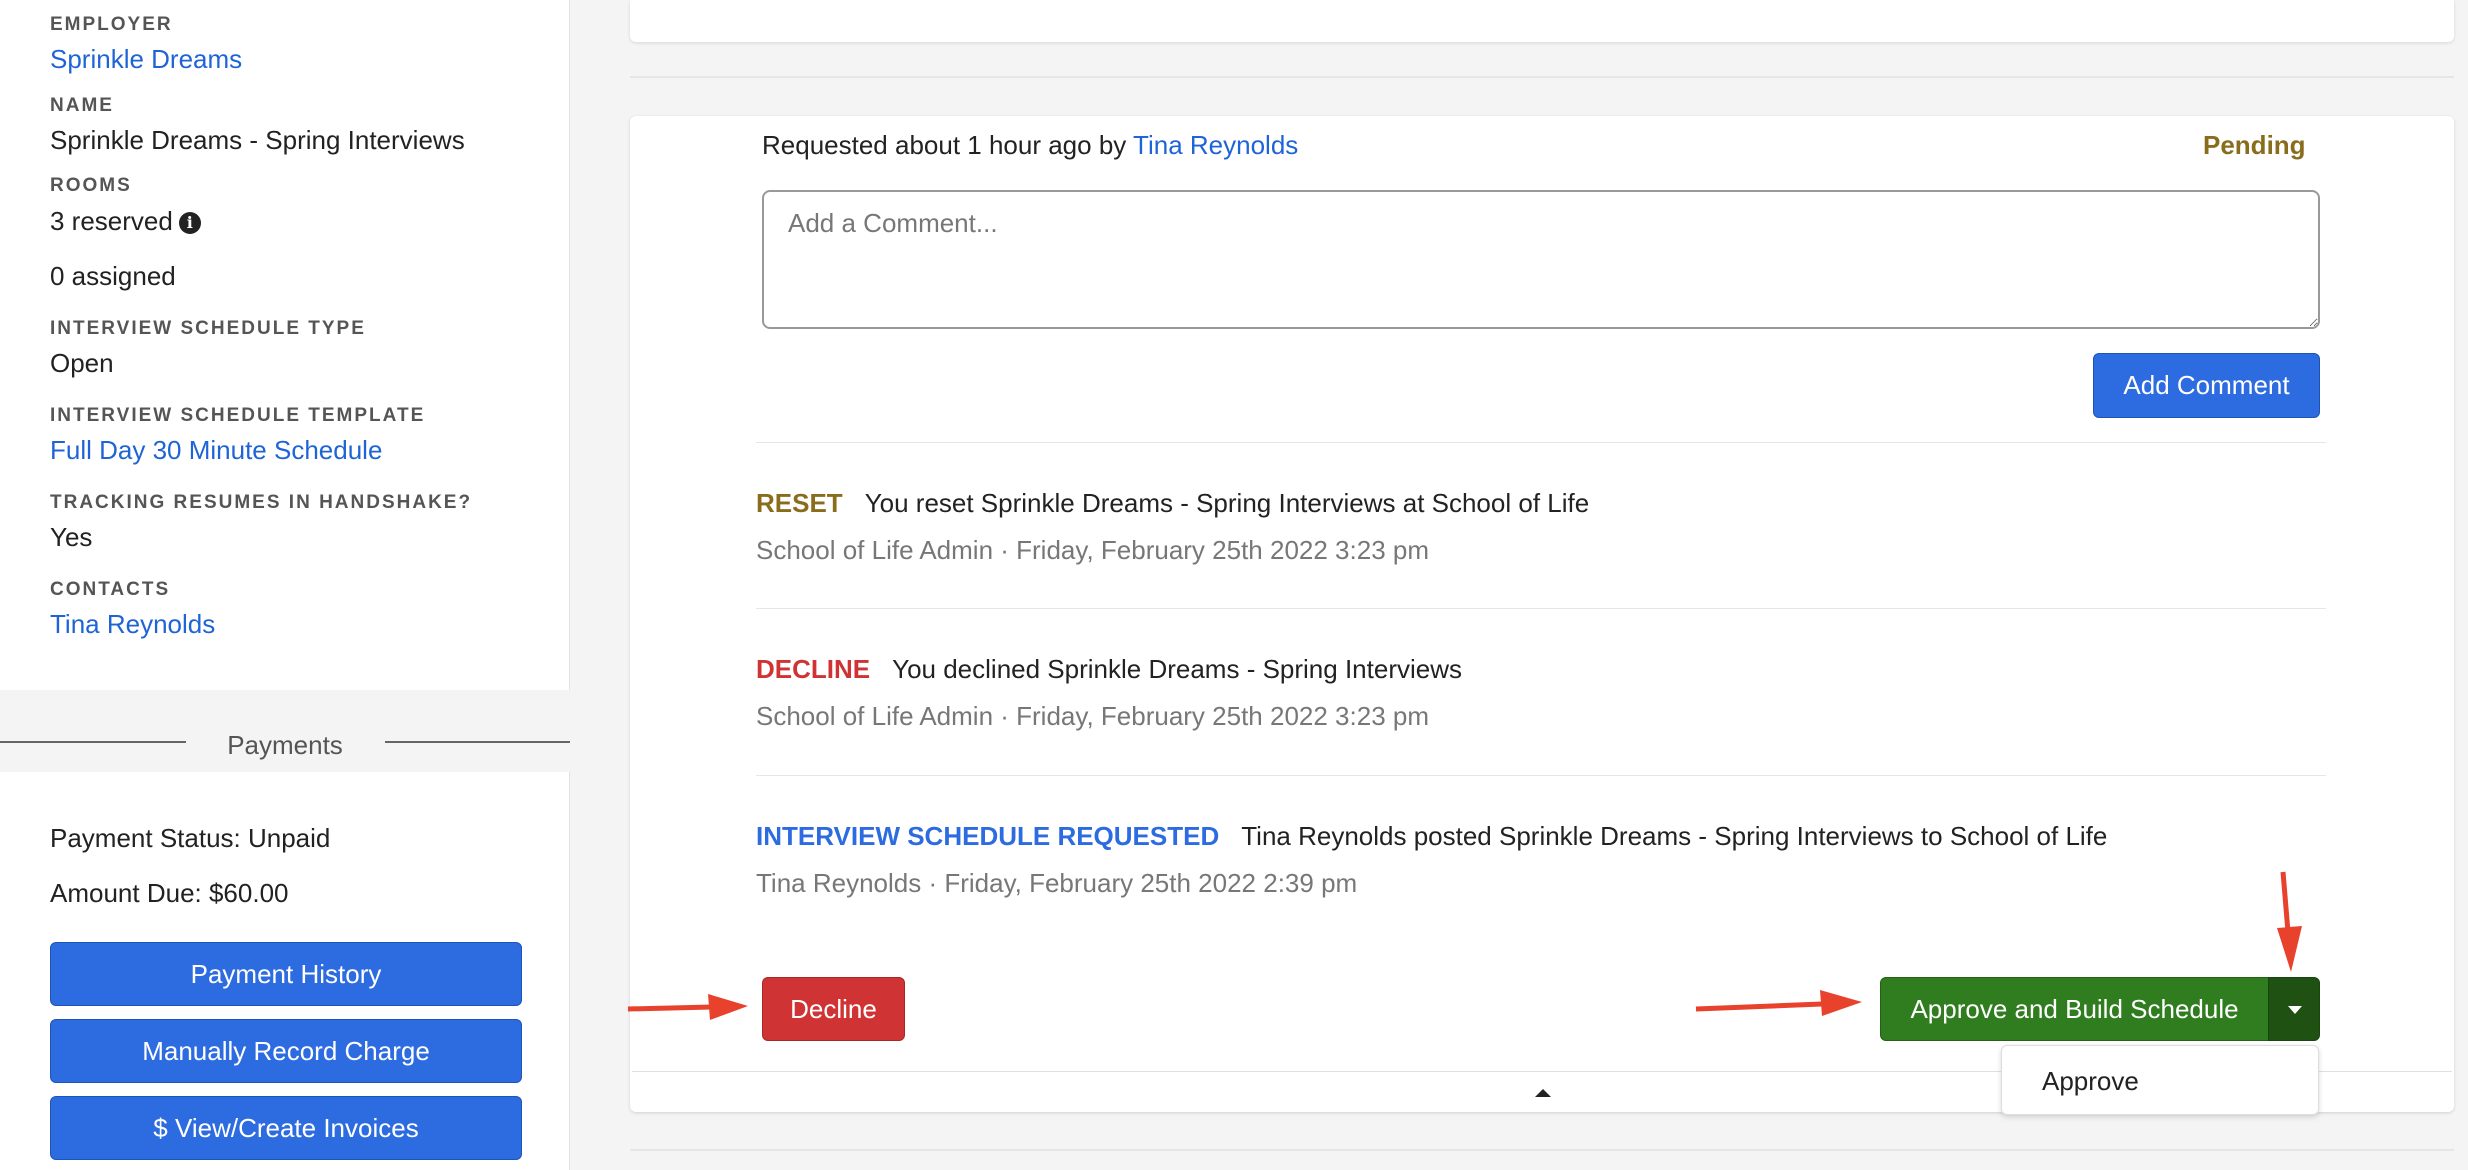  I want to click on contacts-label: CONTACTS, so click(110, 589).